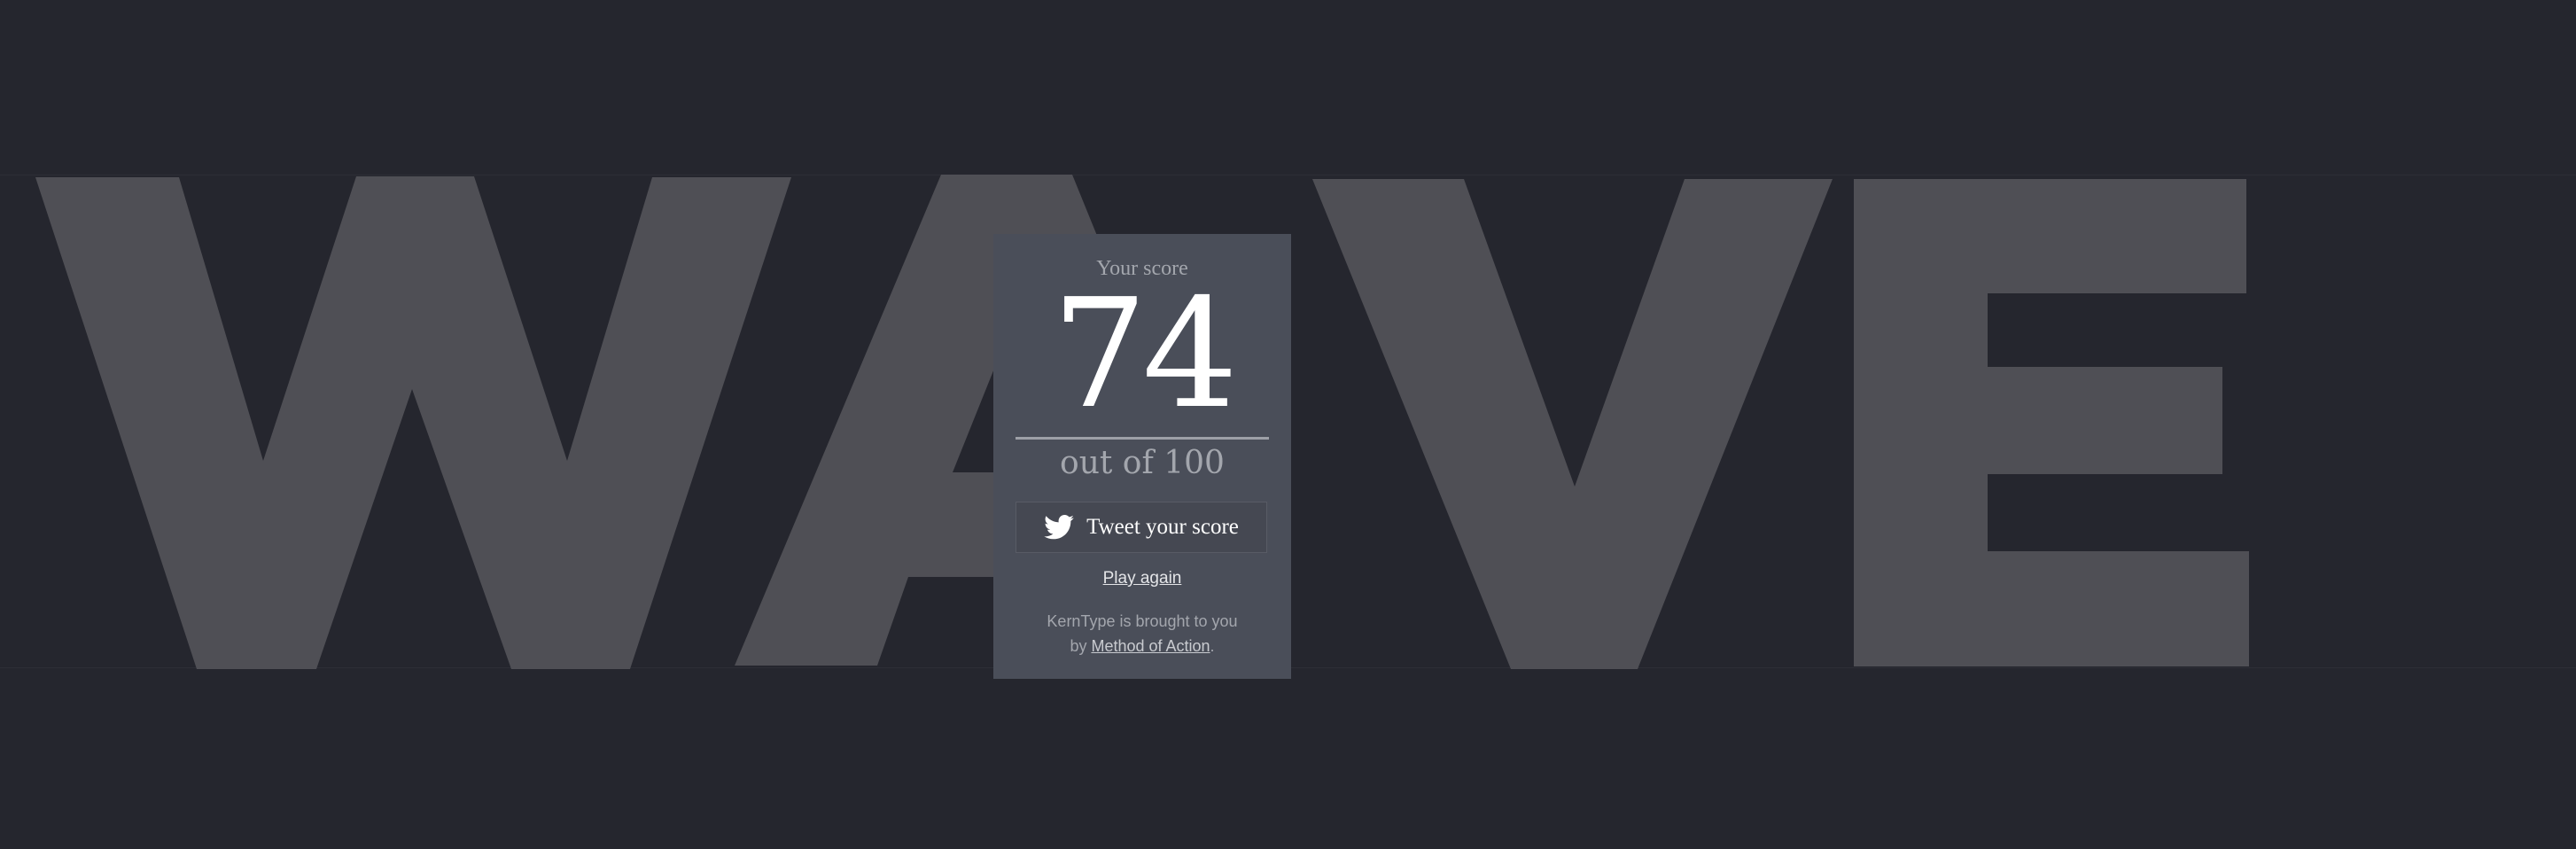 The width and height of the screenshot is (2576, 849). Describe the element at coordinates (1142, 463) in the screenshot. I see `score-total: out of 100` at that location.